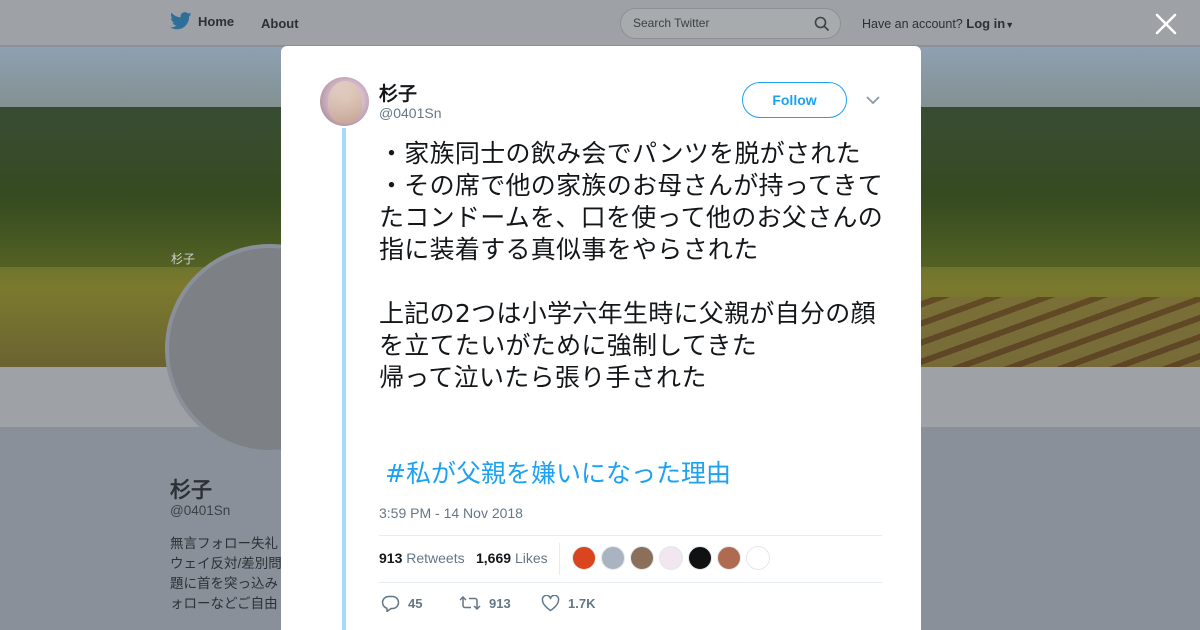 The image size is (1200, 630). Describe the element at coordinates (822, 24) in the screenshot. I see `search-icon` at that location.